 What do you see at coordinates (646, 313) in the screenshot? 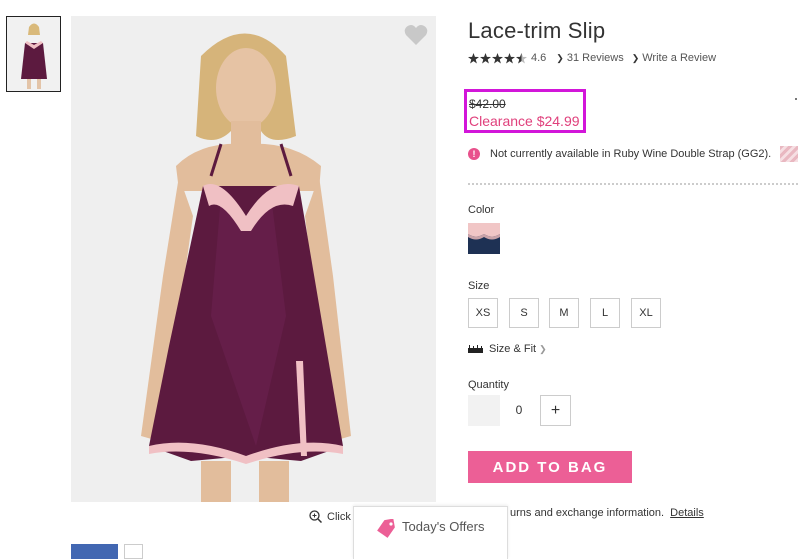
I see `size-option-xl: XL` at bounding box center [646, 313].